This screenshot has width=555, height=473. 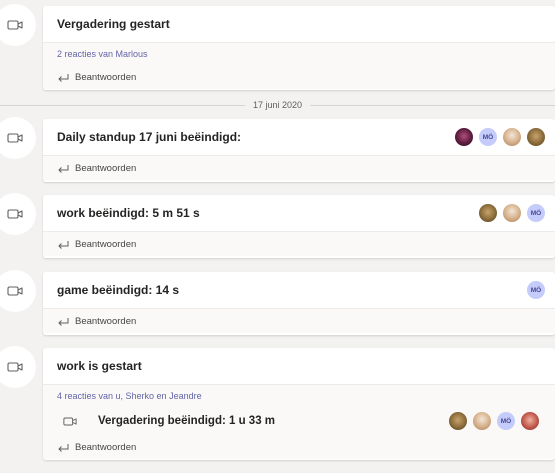 I want to click on post-header: work beëindigd: 5 m 51 s MÖ, so click(x=299, y=213).